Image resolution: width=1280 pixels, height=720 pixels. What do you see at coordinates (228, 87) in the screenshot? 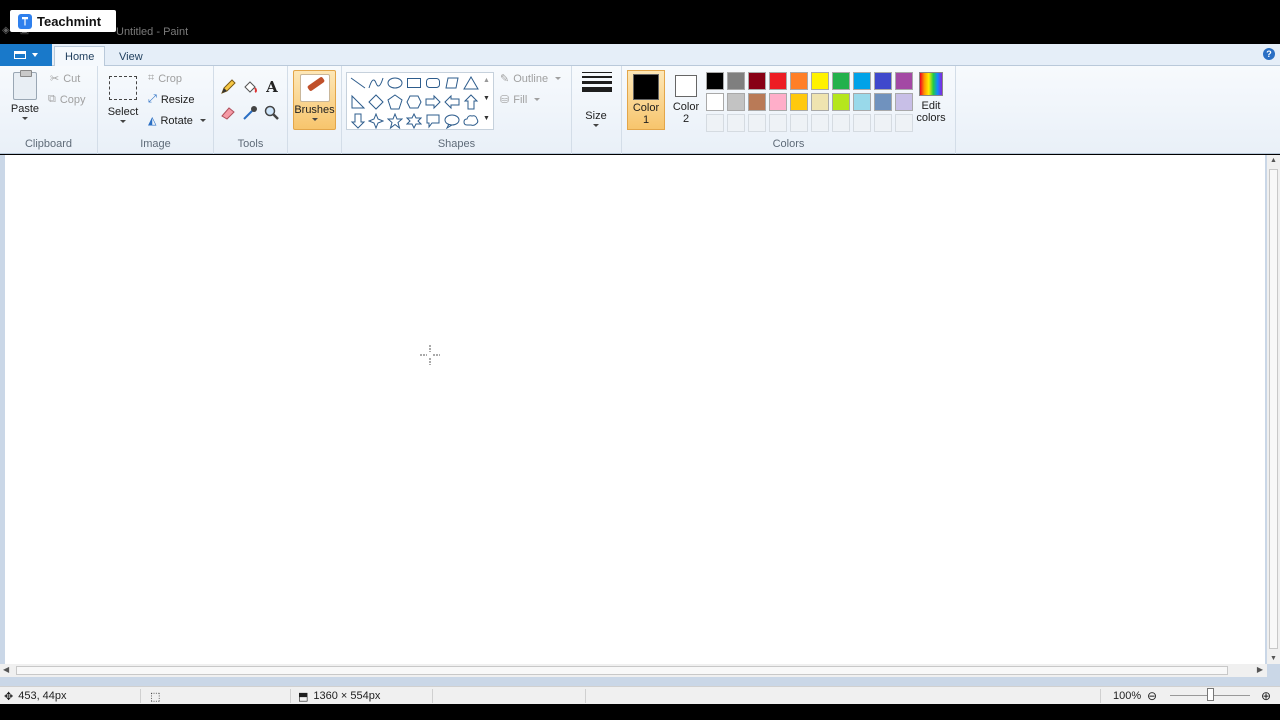
I see `pencil-icon` at bounding box center [228, 87].